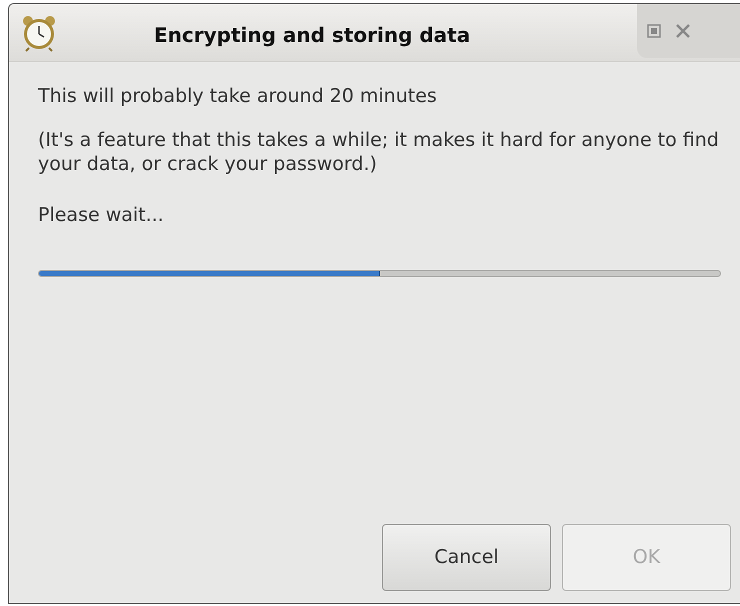  Describe the element at coordinates (654, 31) in the screenshot. I see `maximize-icon` at that location.